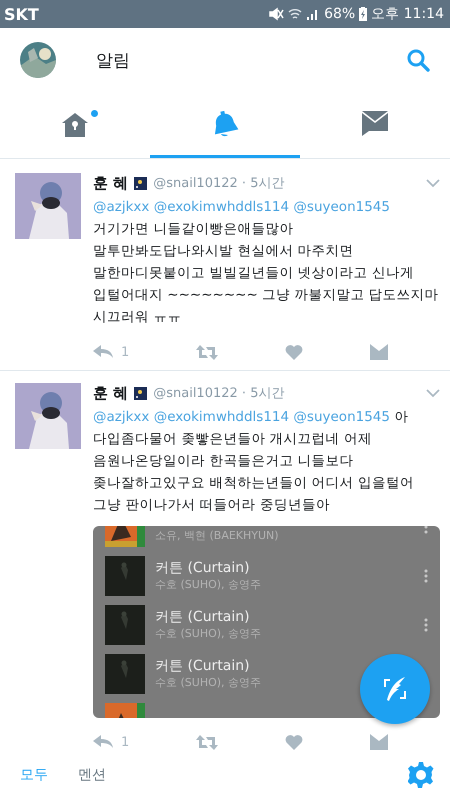 The image size is (450, 800). Describe the element at coordinates (340, 14) in the screenshot. I see `battery-level: 68%` at that location.